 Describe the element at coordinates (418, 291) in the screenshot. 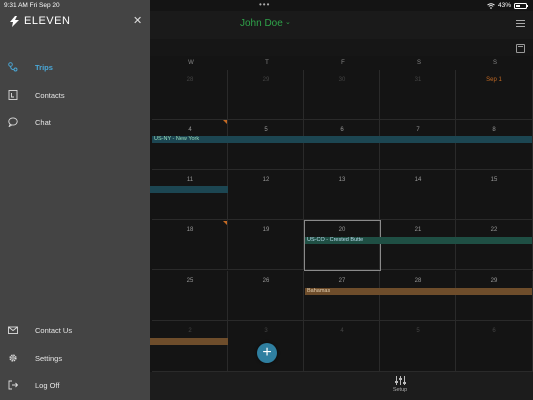

I see `event-bahamas: Bahamas` at that location.